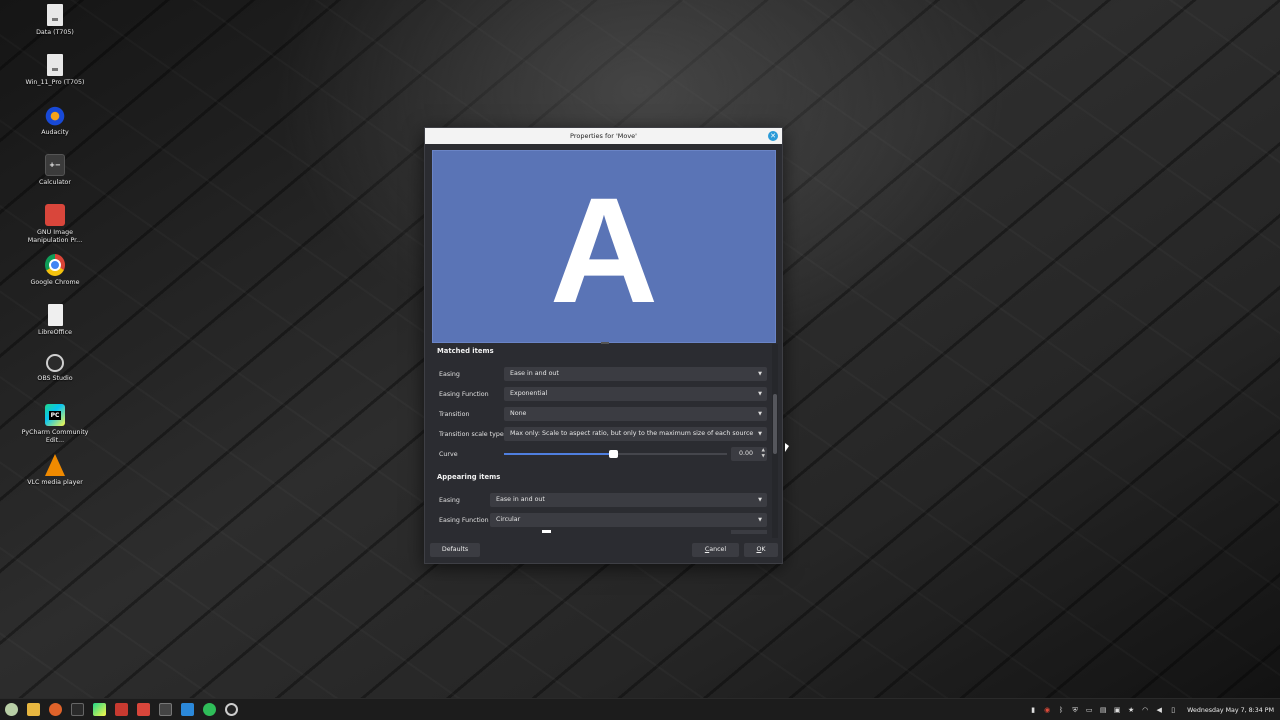 Image resolution: width=1280 pixels, height=720 pixels. I want to click on desktop-icon-libreoffice: LibreOffice, so click(55, 329).